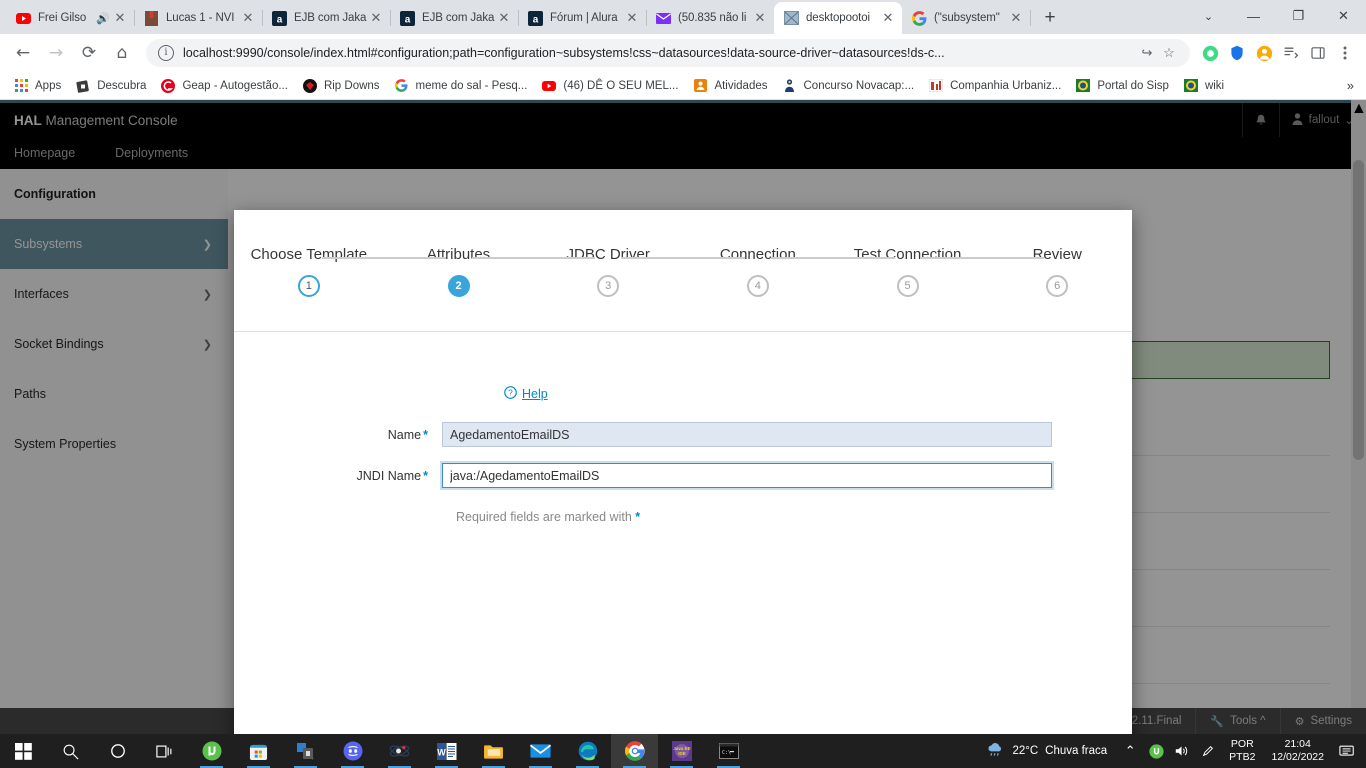  What do you see at coordinates (211, 751) in the screenshot?
I see `utorrent-icon` at bounding box center [211, 751].